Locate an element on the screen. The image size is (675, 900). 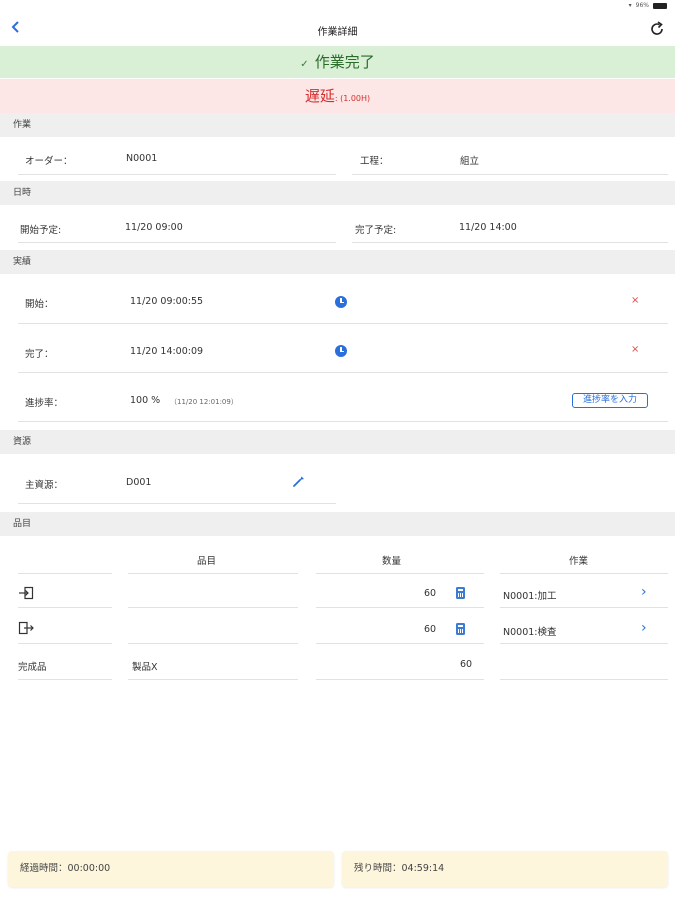
input-progress-button: 進捗率を入力 is located at coordinates (610, 400).